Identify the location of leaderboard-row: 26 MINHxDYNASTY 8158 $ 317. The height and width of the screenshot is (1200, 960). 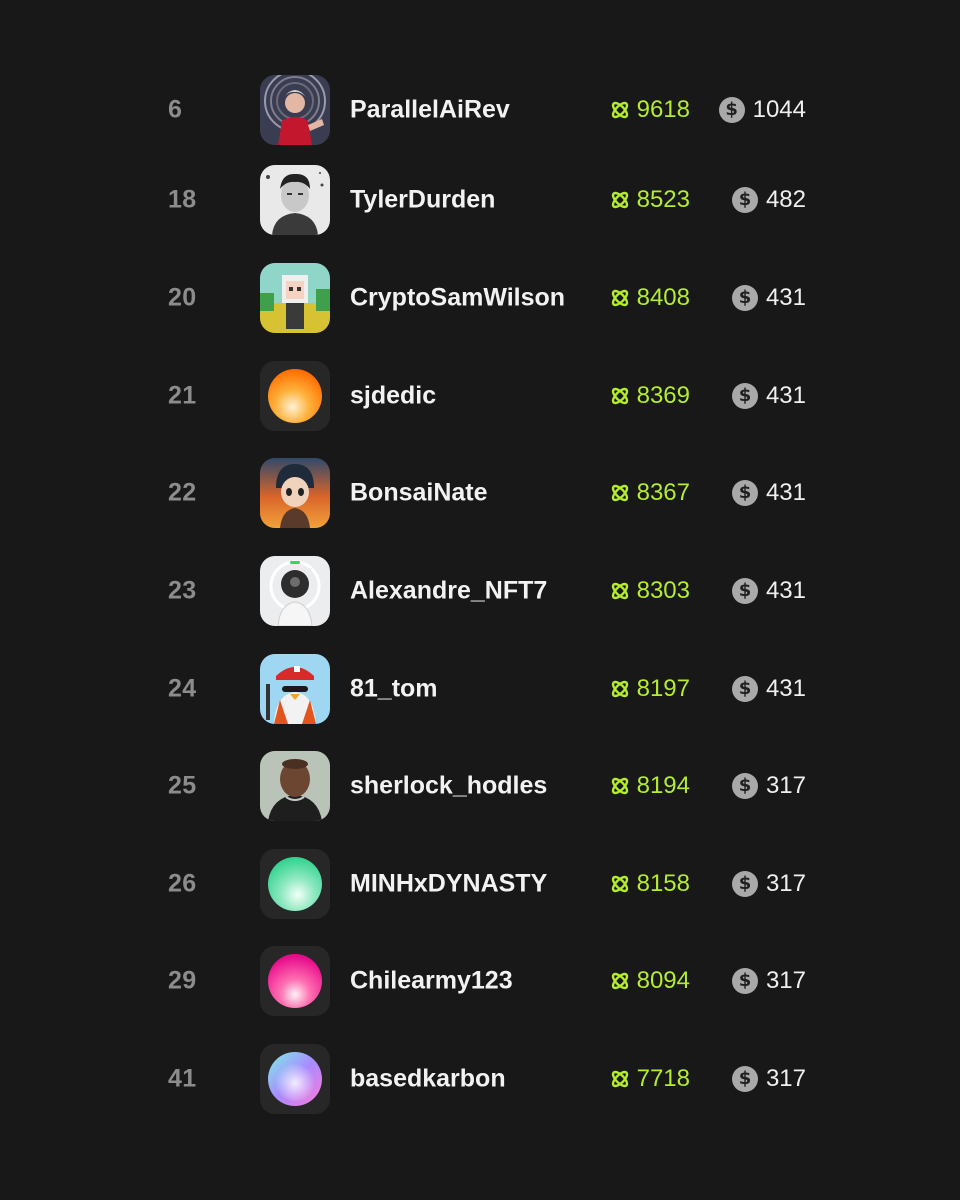
(480, 884).